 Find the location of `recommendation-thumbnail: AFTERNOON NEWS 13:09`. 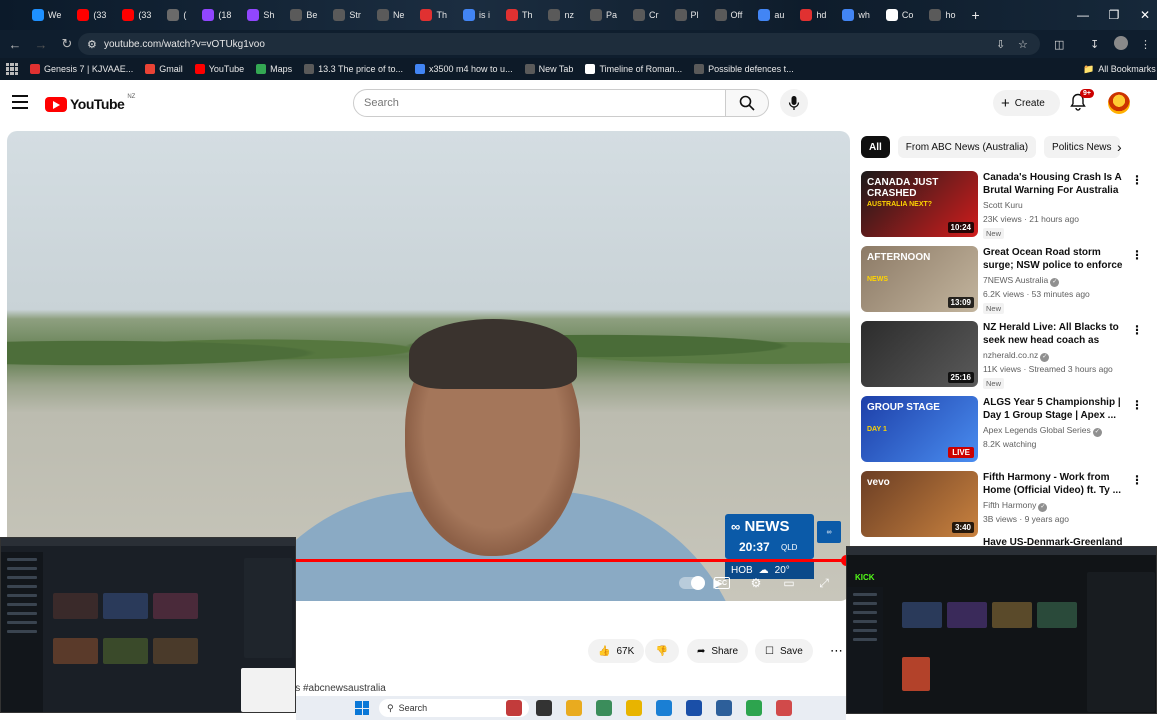

recommendation-thumbnail: AFTERNOON NEWS 13:09 is located at coordinates (919, 279).